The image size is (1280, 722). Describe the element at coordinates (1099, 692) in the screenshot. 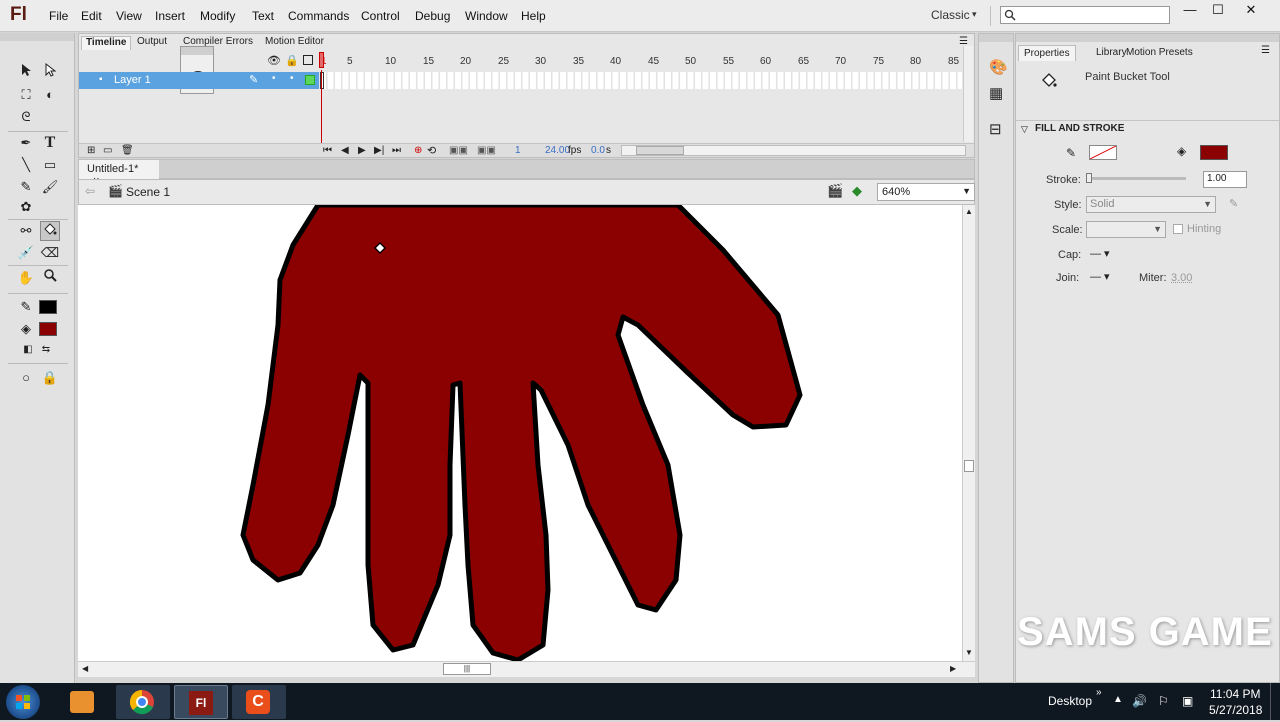

I see `chevron-right-icon: »` at that location.